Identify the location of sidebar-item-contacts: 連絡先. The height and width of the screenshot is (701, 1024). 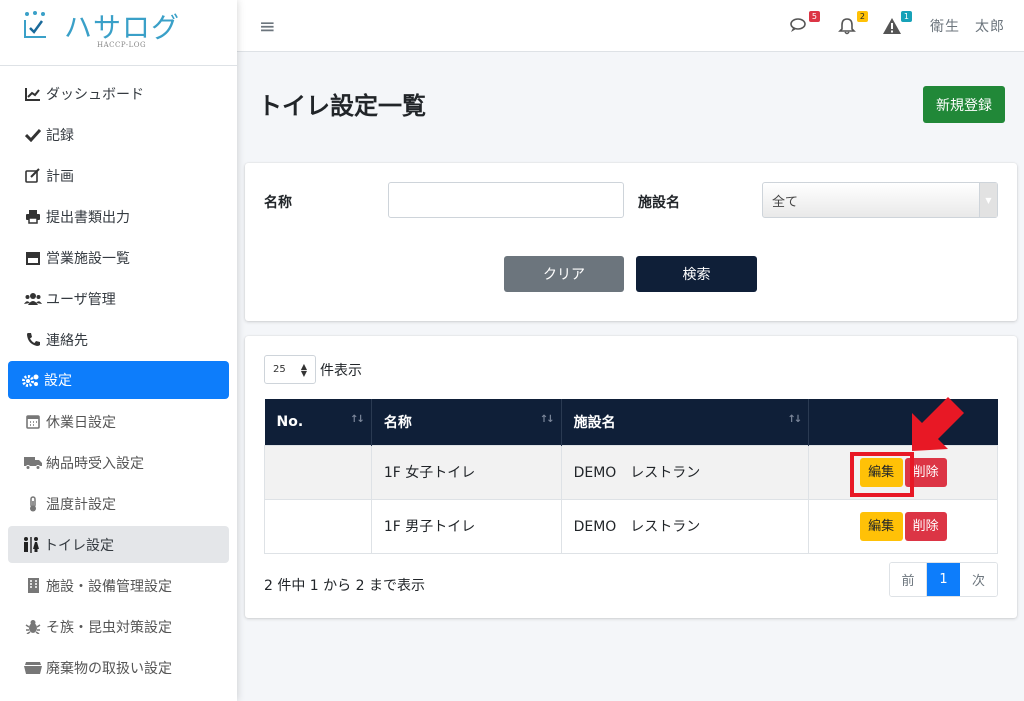
(118, 339).